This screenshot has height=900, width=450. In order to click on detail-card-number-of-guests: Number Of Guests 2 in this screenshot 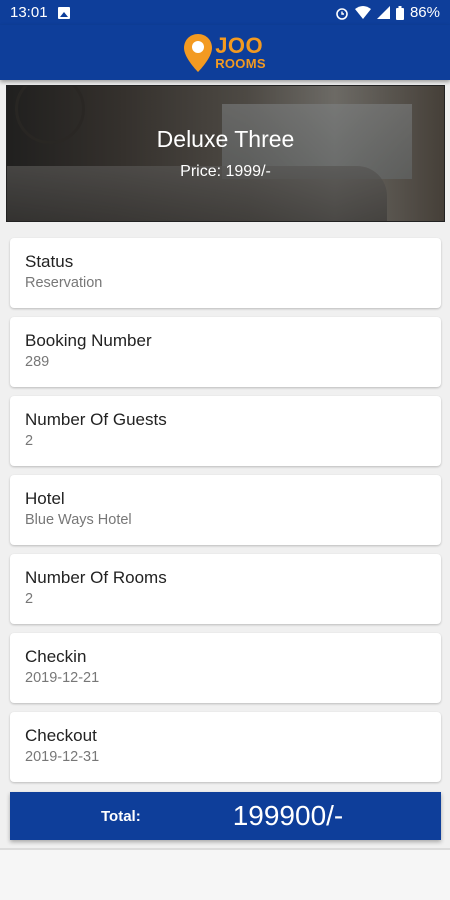, I will do `click(225, 431)`.